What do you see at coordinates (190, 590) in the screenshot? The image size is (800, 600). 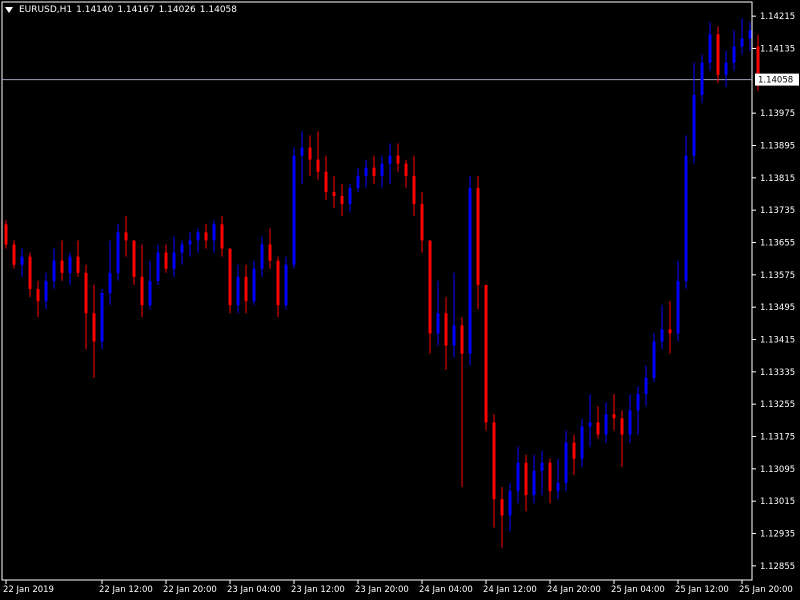 I see `x-tick-label: 22 Jan 20:00` at bounding box center [190, 590].